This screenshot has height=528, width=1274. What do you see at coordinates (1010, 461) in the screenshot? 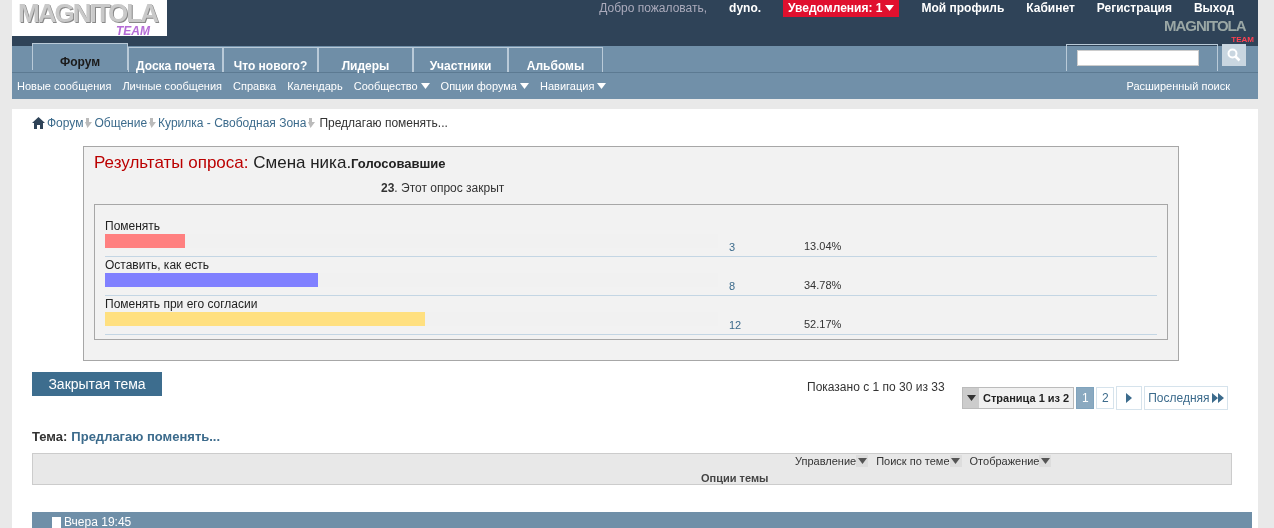
I see `tools-menu: Отображение` at bounding box center [1010, 461].